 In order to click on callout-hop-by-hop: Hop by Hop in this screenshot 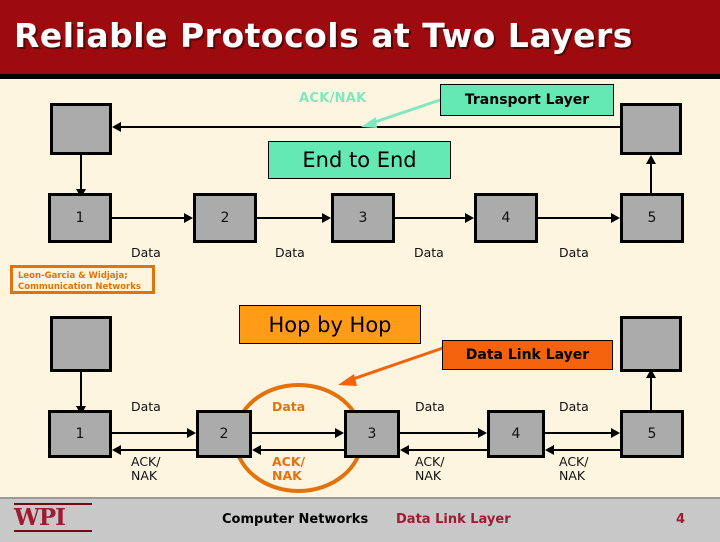, I will do `click(330, 324)`.